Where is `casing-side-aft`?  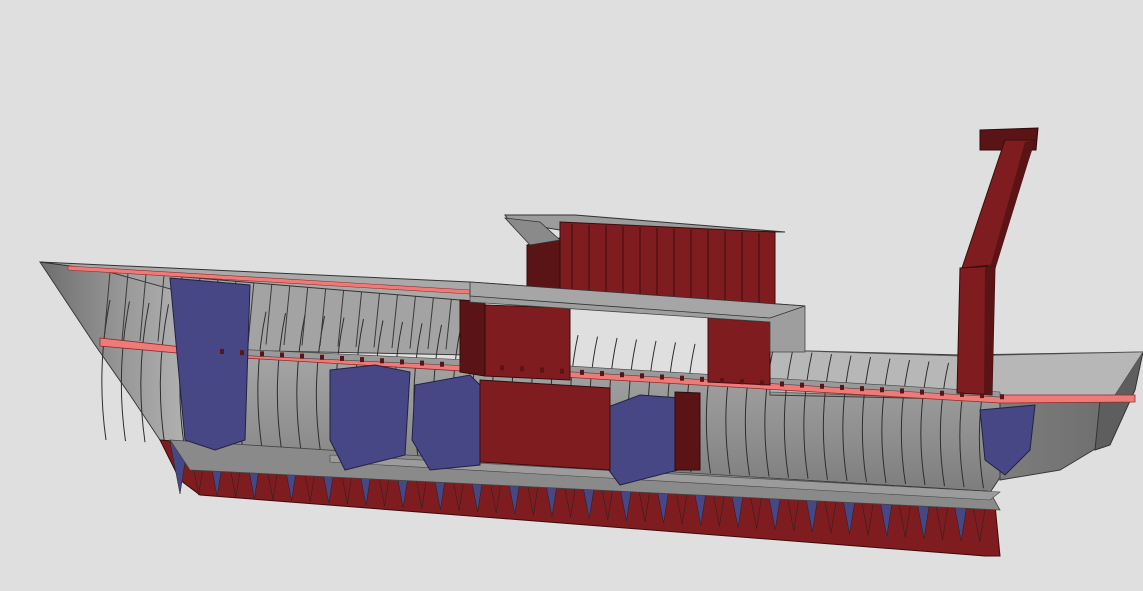 casing-side-aft is located at coordinates (739, 351).